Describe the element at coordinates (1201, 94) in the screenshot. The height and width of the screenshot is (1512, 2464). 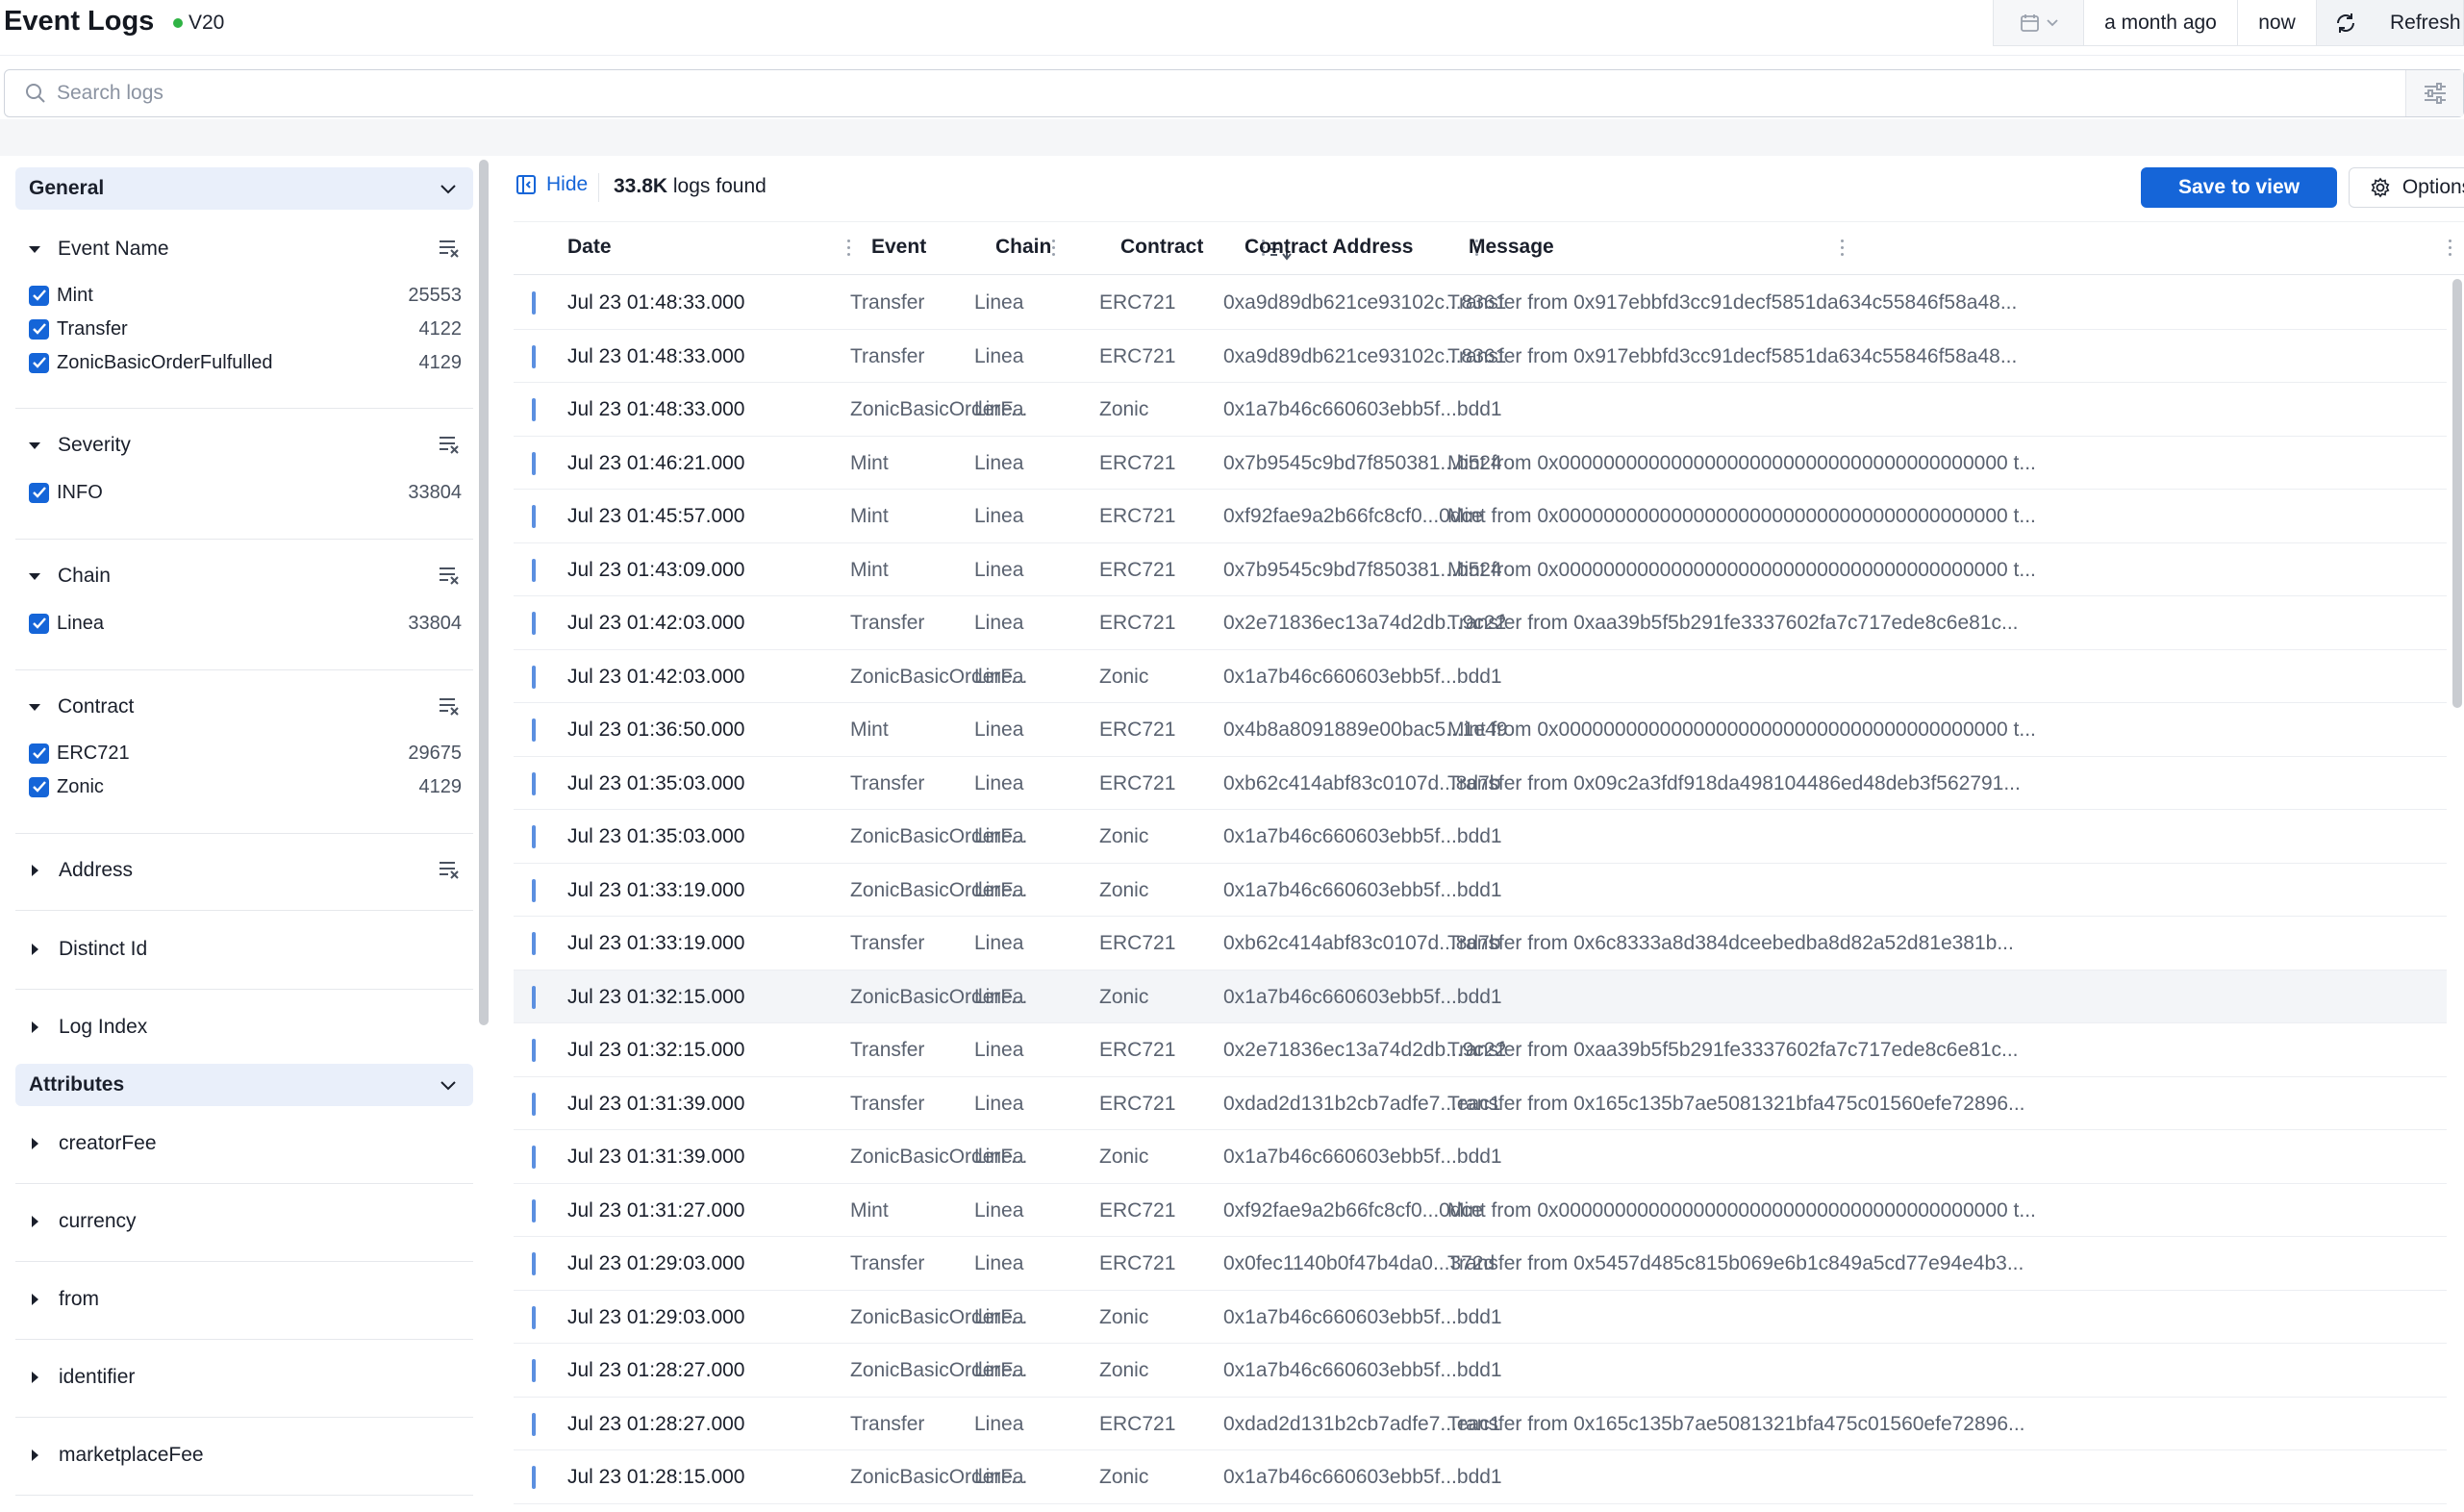
I see `search-input` at that location.